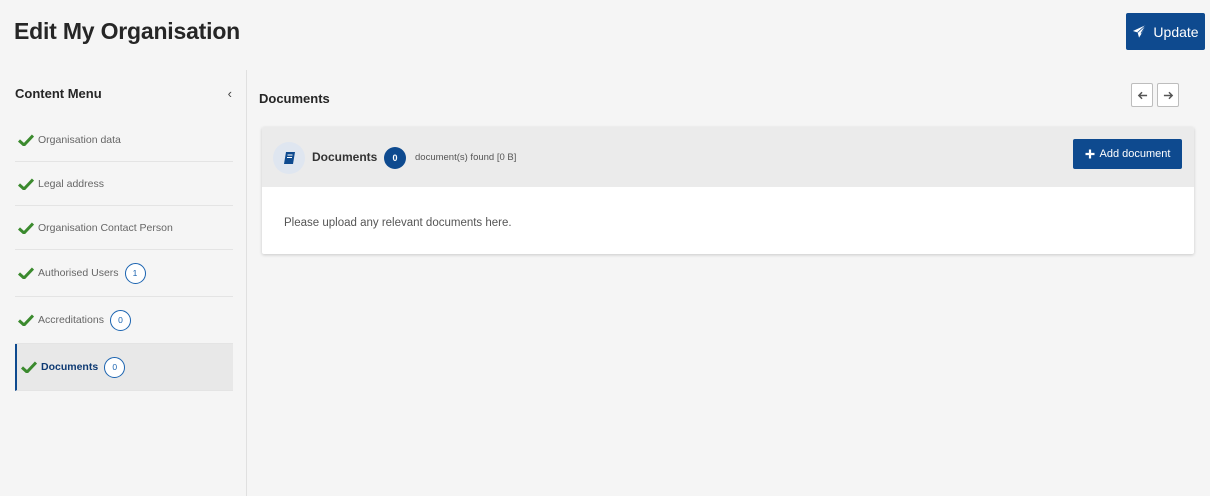  I want to click on previous-section-button, so click(1142, 95).